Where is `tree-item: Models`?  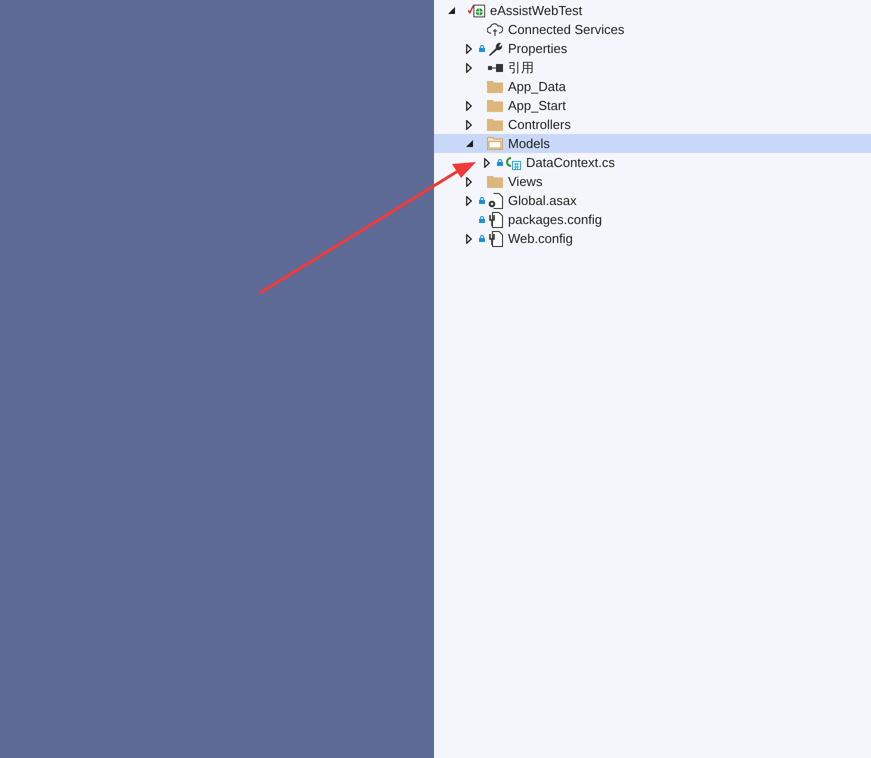
tree-item: Models is located at coordinates (652, 143).